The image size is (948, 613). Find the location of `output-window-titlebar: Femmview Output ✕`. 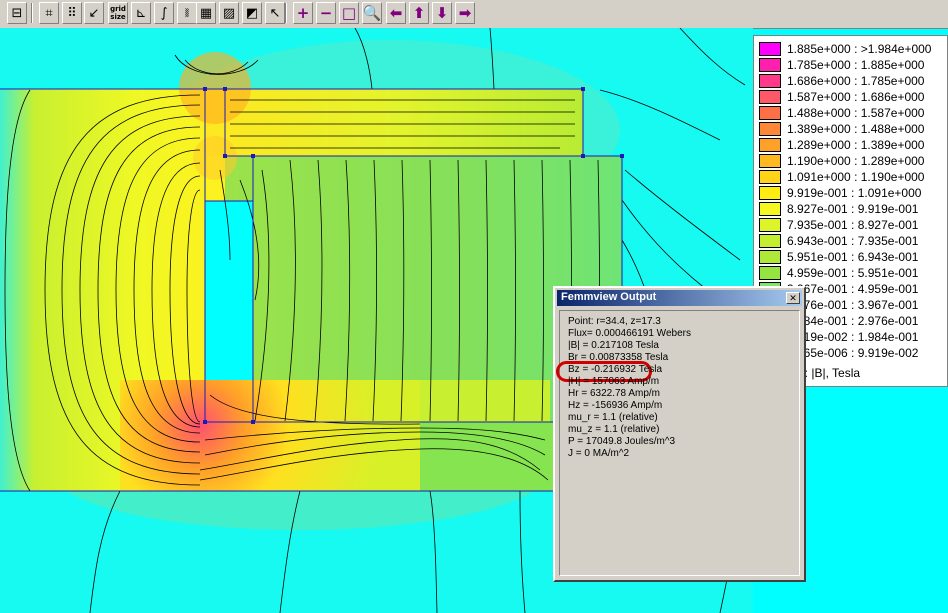

output-window-titlebar: Femmview Output ✕ is located at coordinates (679, 298).